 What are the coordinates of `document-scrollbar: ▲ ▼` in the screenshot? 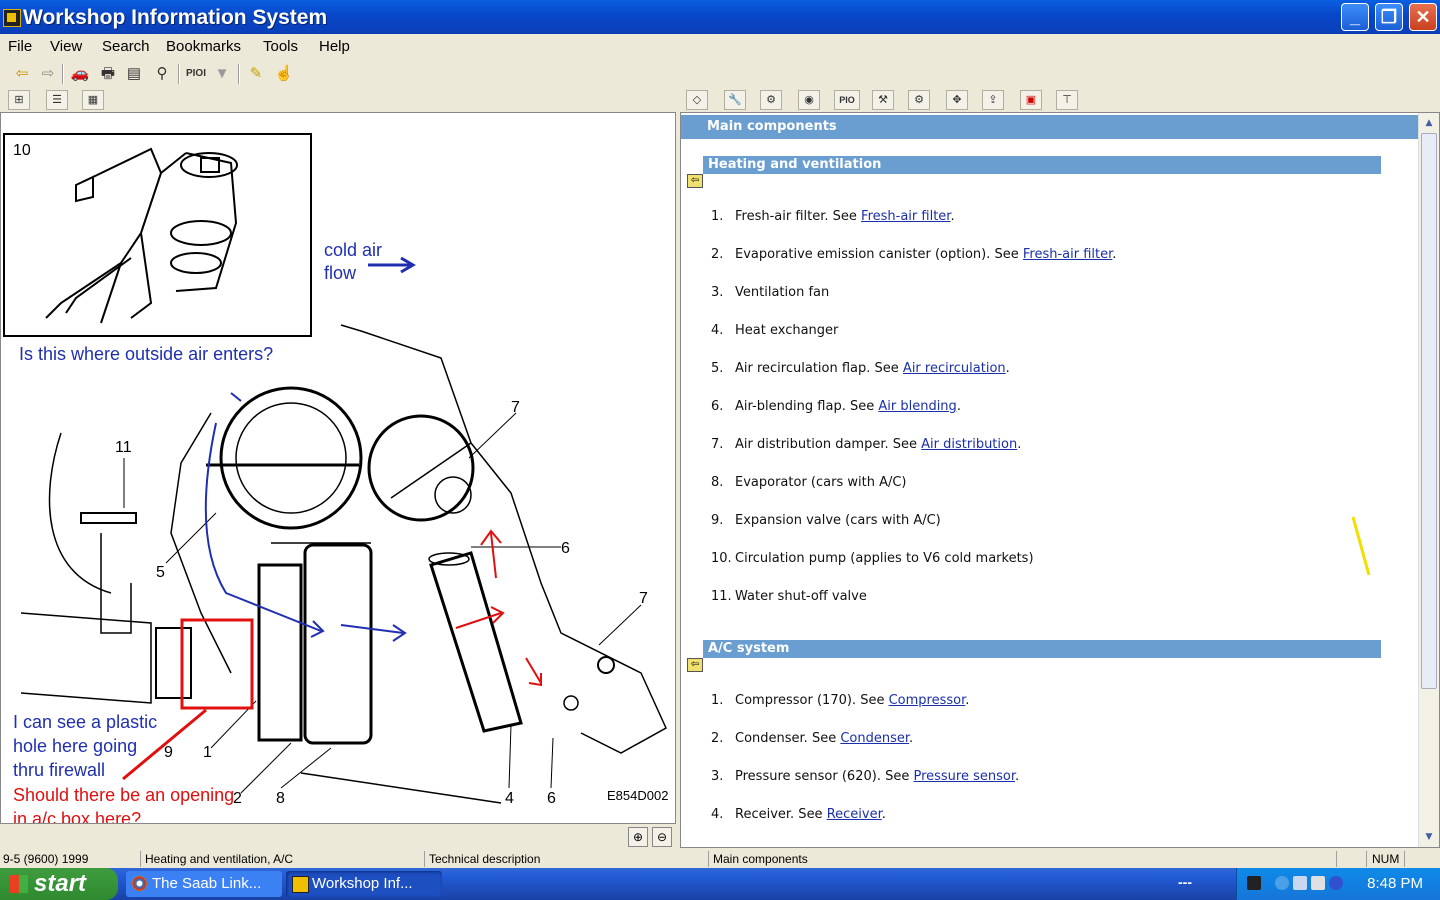 It's located at (1428, 480).